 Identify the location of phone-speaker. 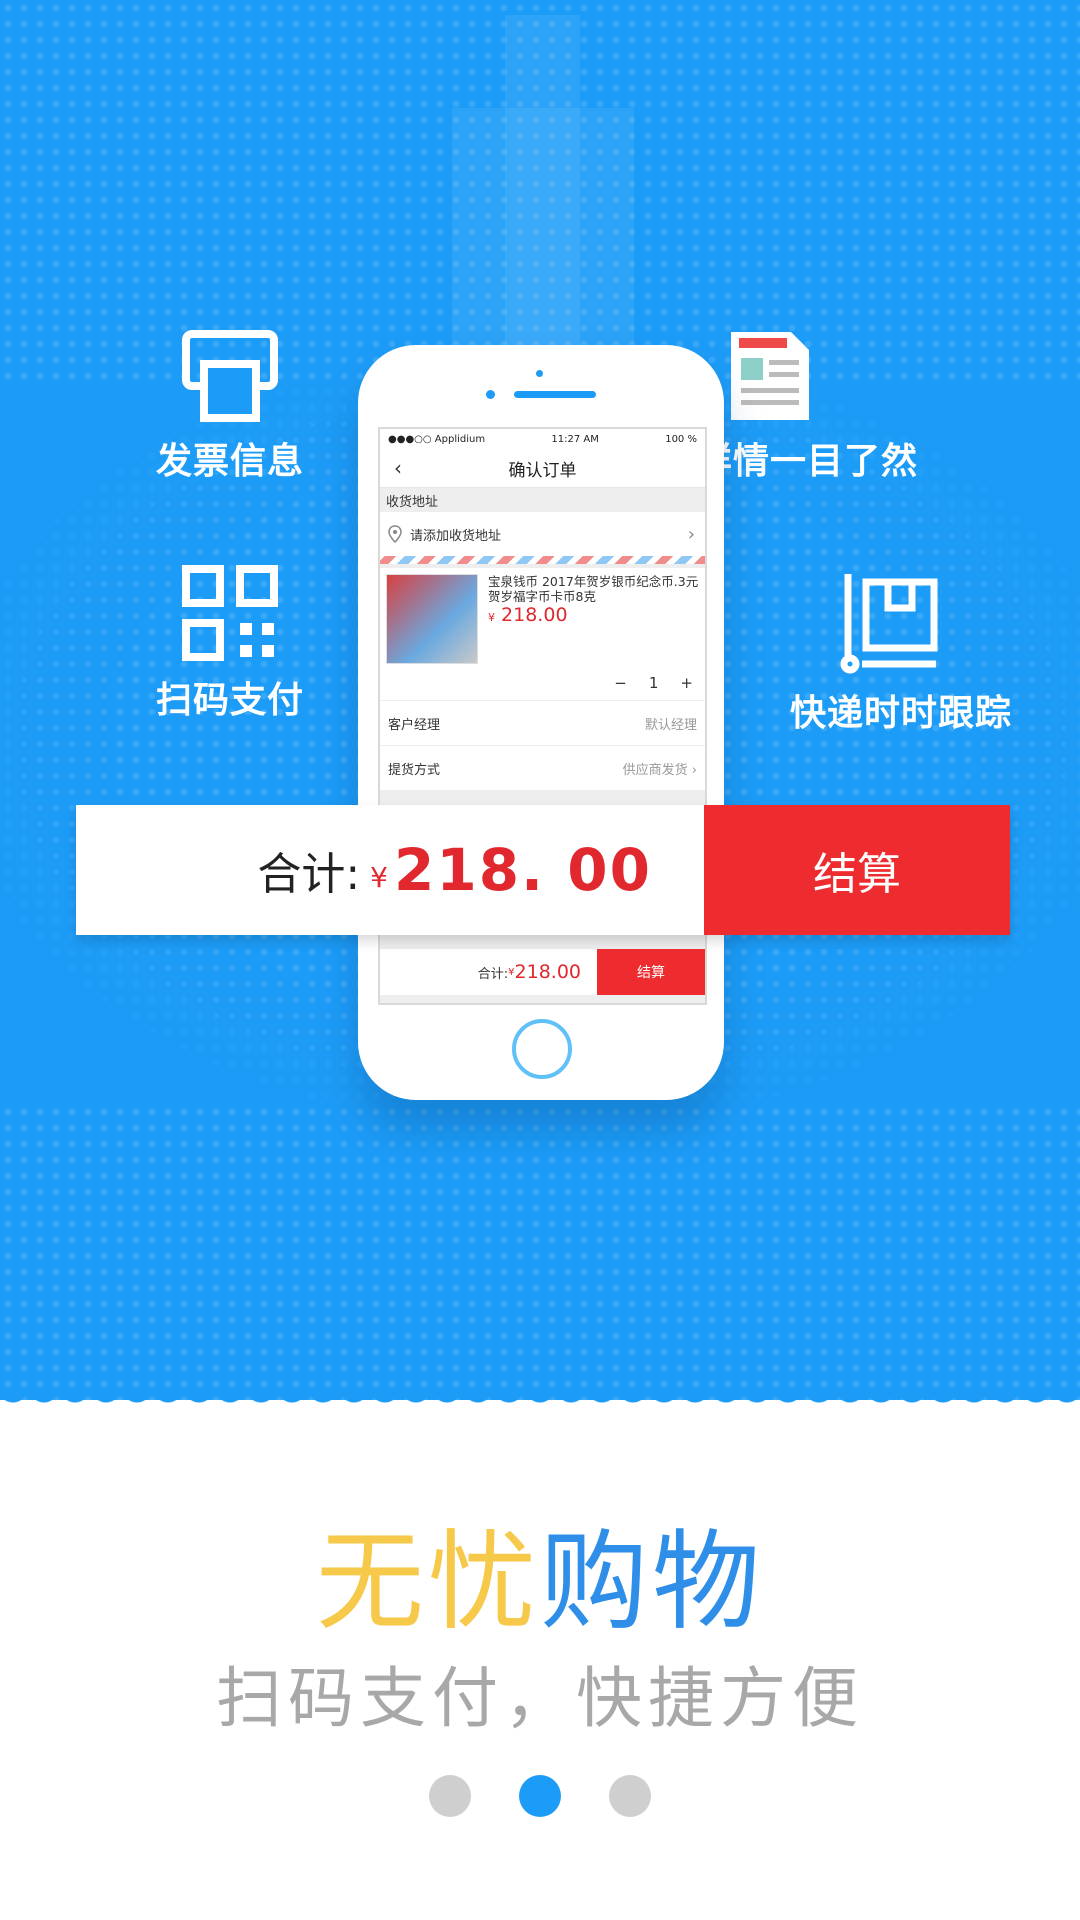
(555, 394).